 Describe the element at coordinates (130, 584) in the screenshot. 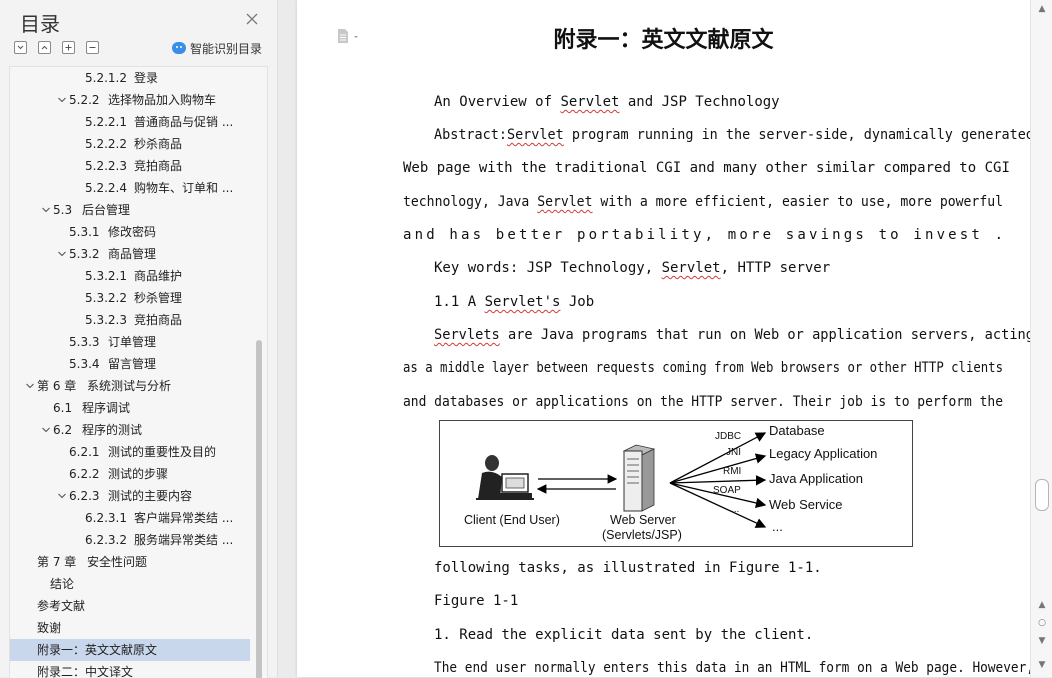

I see `toc-item: 结论` at that location.